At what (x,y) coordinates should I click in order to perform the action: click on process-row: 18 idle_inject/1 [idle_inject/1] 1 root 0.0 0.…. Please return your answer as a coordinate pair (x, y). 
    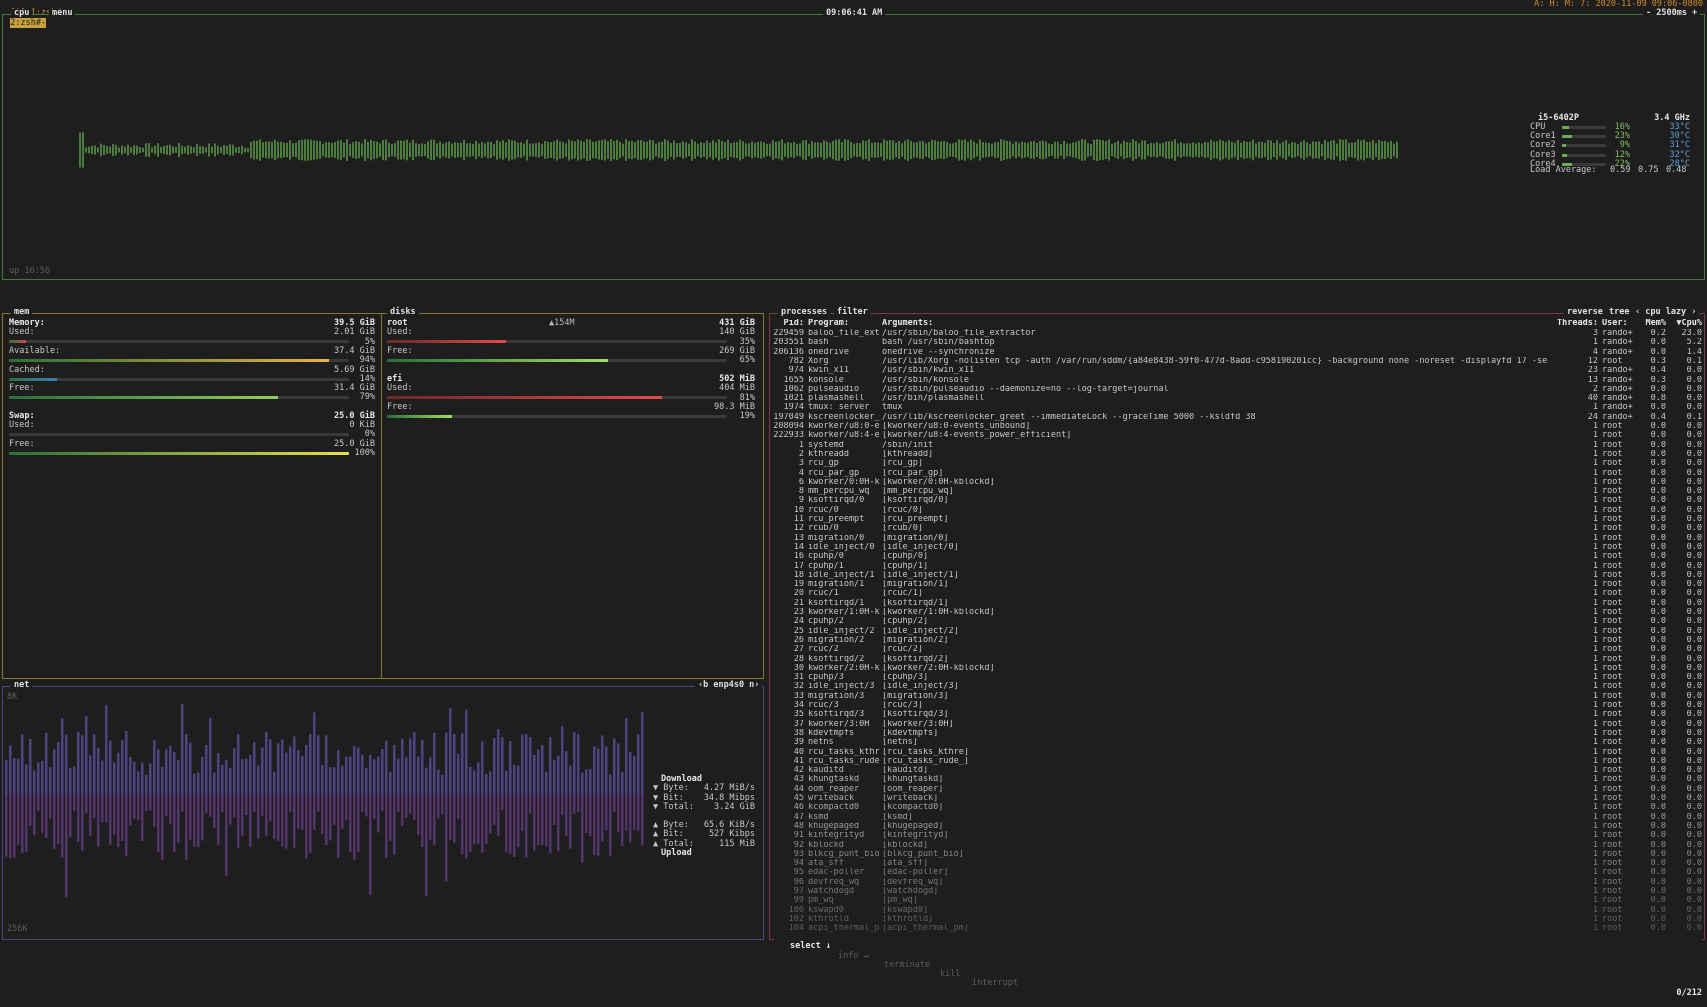
    Looking at the image, I should click on (1237, 575).